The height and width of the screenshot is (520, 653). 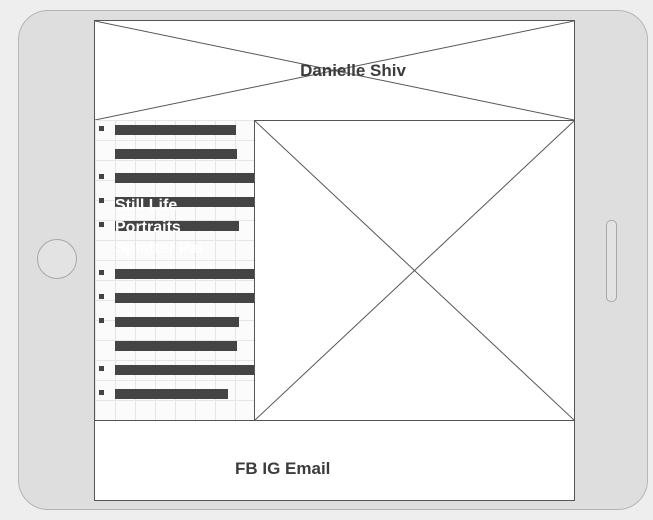 I want to click on header-banner-placeholder: Danielle Shiv, so click(x=334, y=70).